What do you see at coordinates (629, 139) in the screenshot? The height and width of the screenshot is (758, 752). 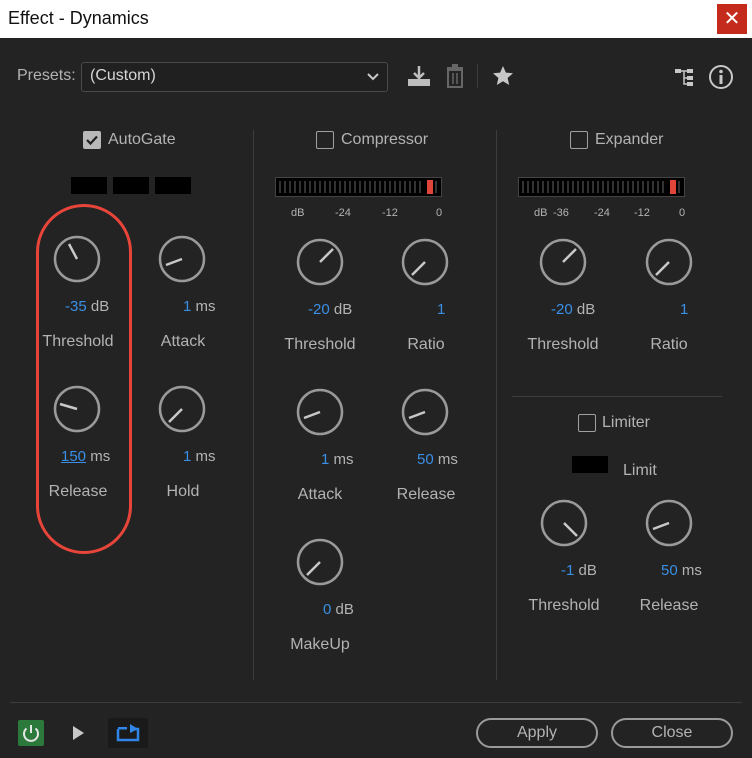 I see `expander-label: Expander` at bounding box center [629, 139].